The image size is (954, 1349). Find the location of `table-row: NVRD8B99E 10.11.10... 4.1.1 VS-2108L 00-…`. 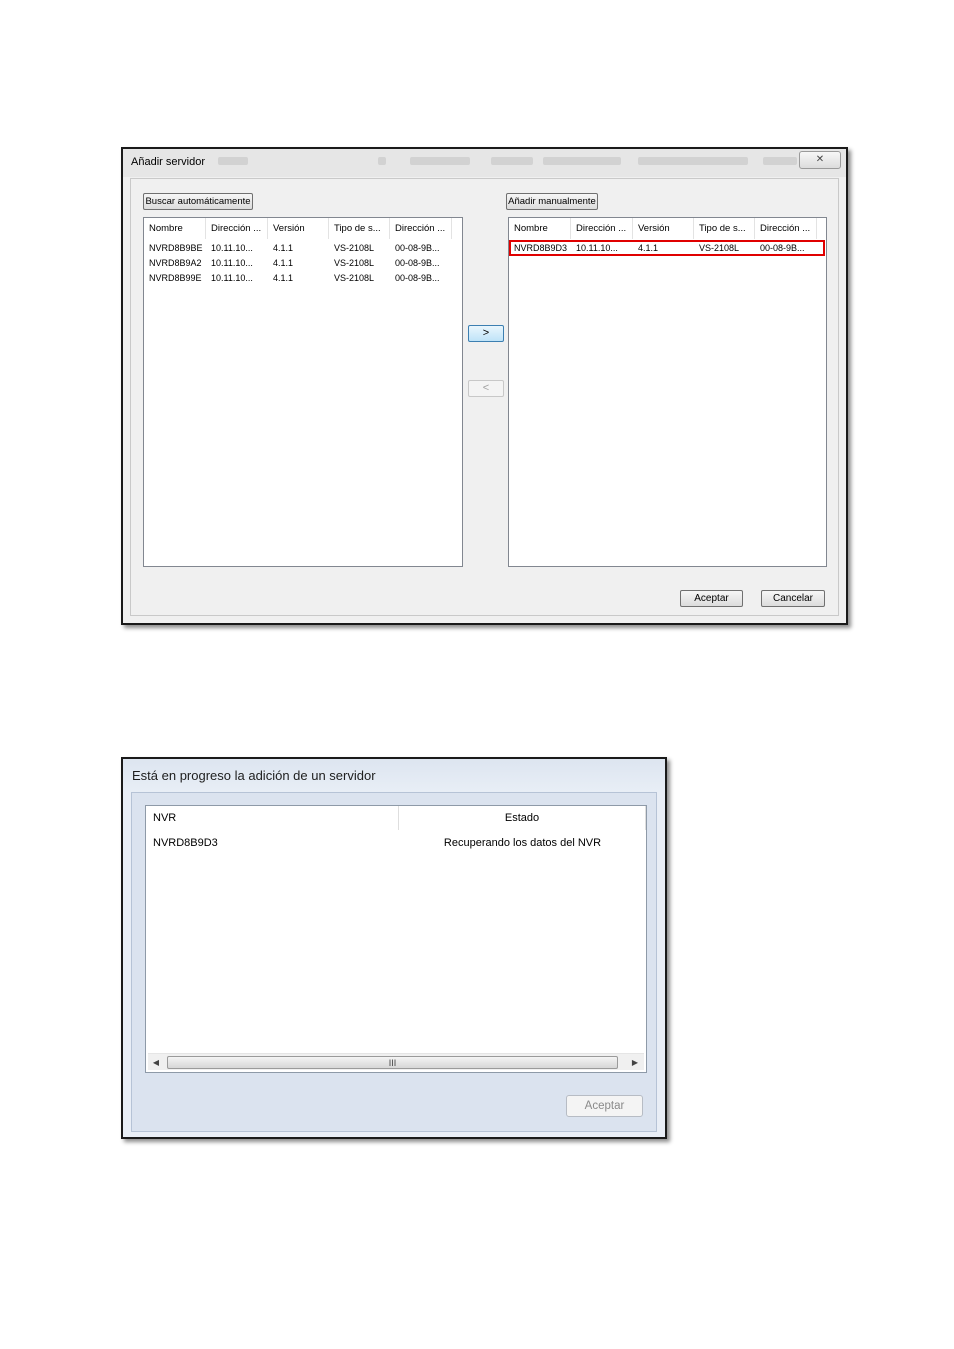

table-row: NVRD8B99E 10.11.10... 4.1.1 VS-2108L 00-… is located at coordinates (303, 278).